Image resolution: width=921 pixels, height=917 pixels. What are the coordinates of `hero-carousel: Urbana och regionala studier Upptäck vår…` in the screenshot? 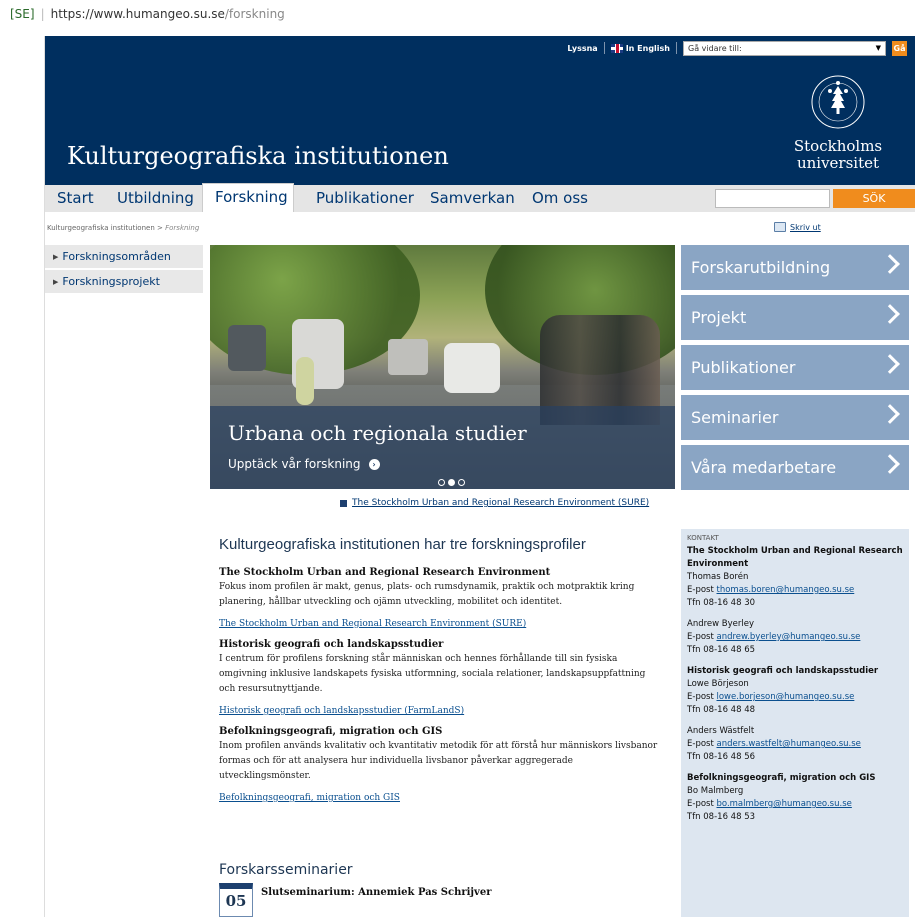 It's located at (442, 367).